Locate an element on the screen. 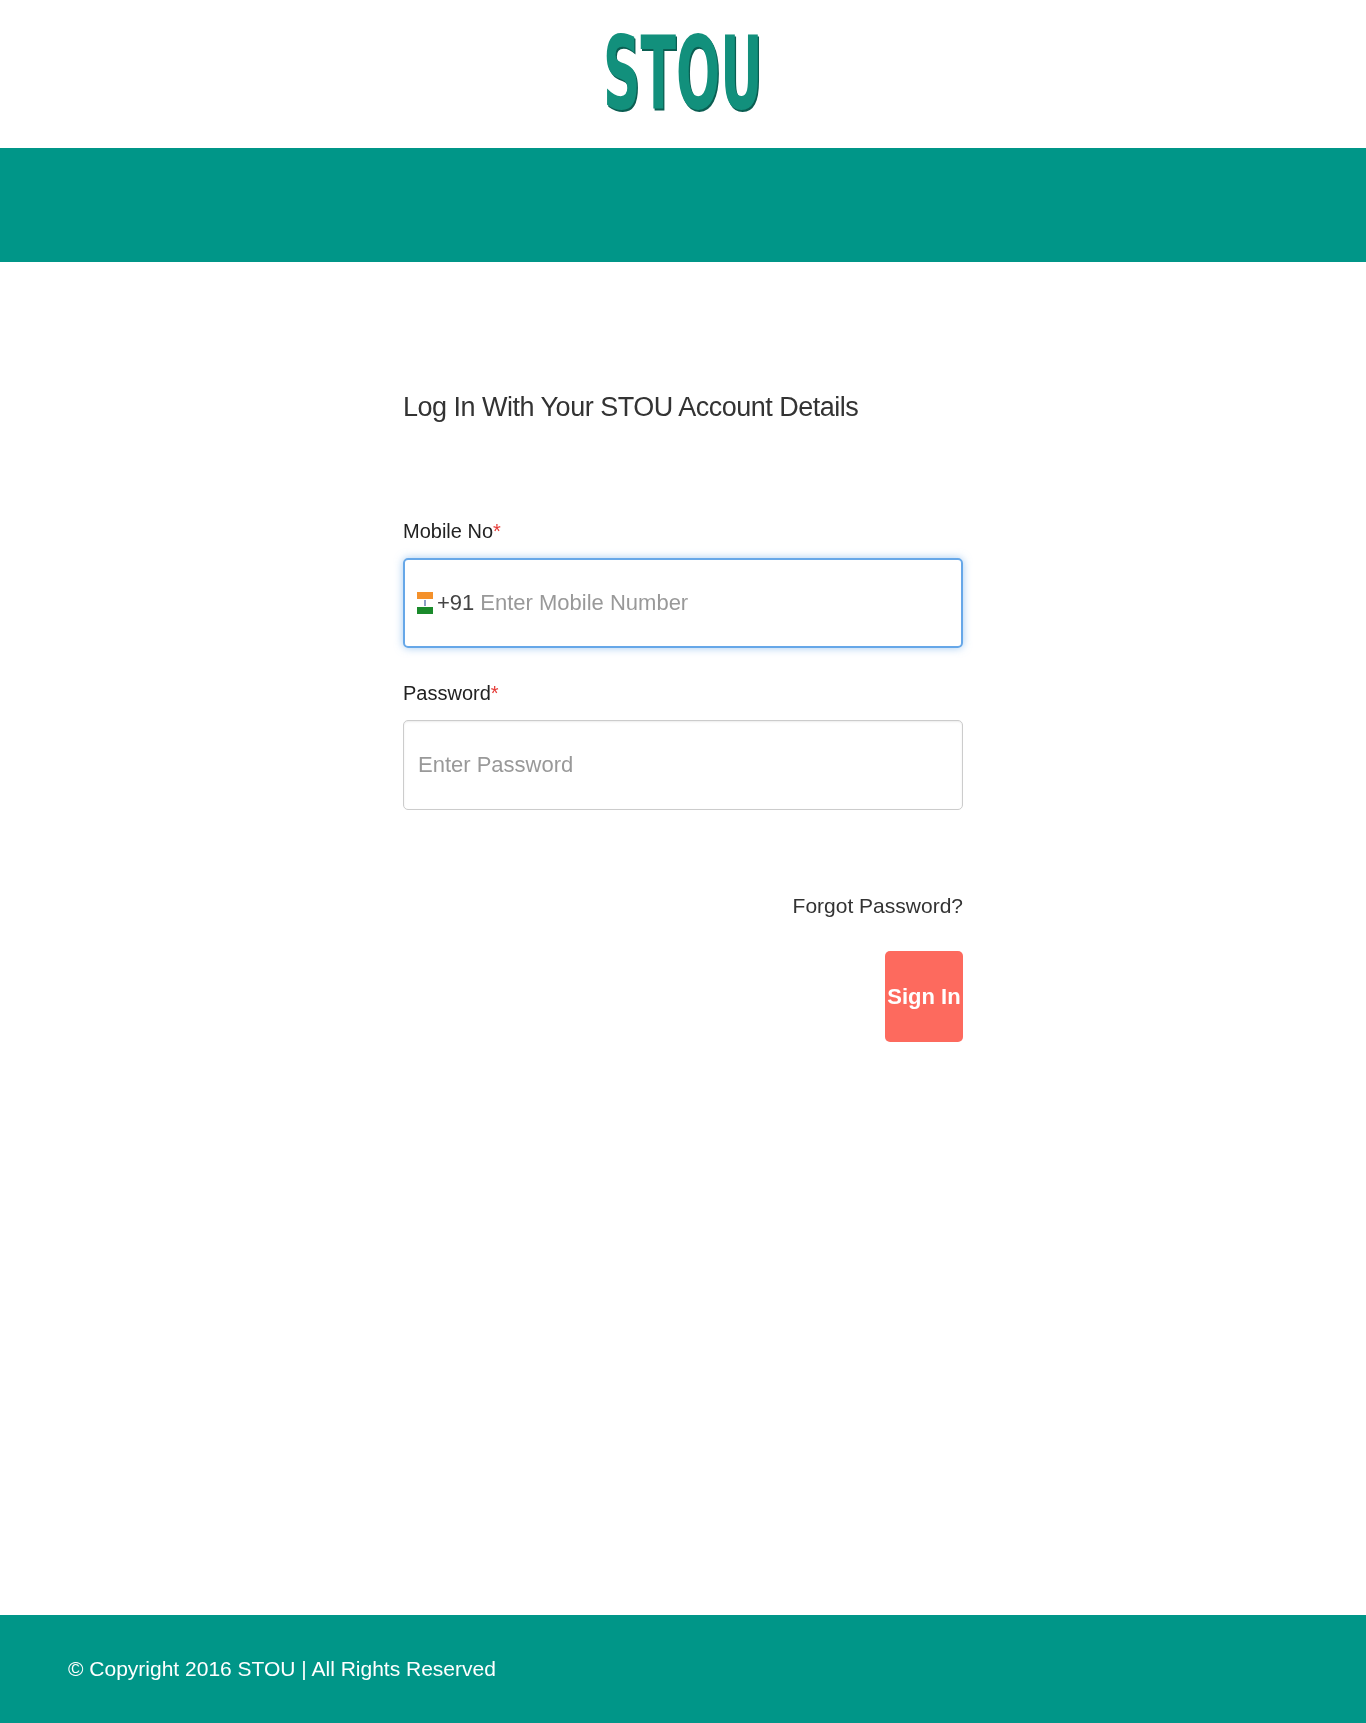 This screenshot has height=1723, width=1366. copyright-text: © Copyright 2016 STOU | All Rights Reserved is located at coordinates (282, 1669).